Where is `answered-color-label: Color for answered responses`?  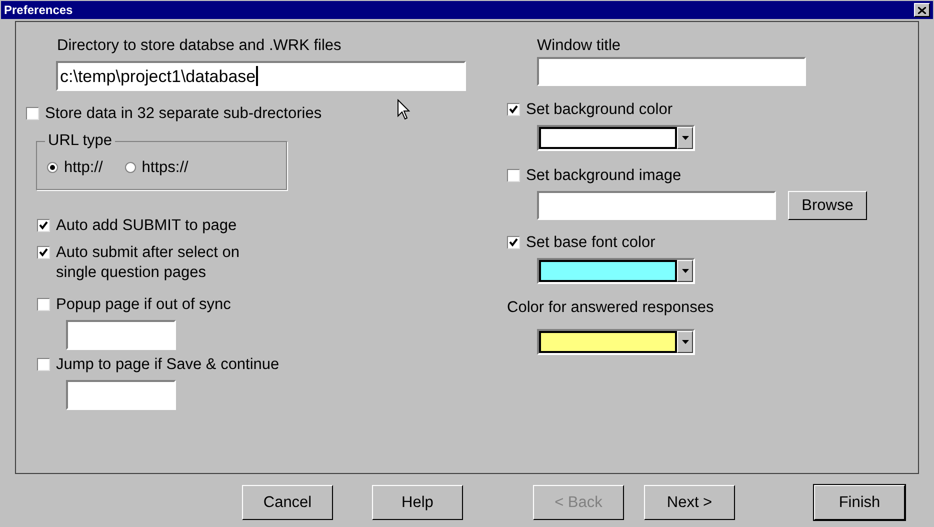 answered-color-label: Color for answered responses is located at coordinates (611, 308).